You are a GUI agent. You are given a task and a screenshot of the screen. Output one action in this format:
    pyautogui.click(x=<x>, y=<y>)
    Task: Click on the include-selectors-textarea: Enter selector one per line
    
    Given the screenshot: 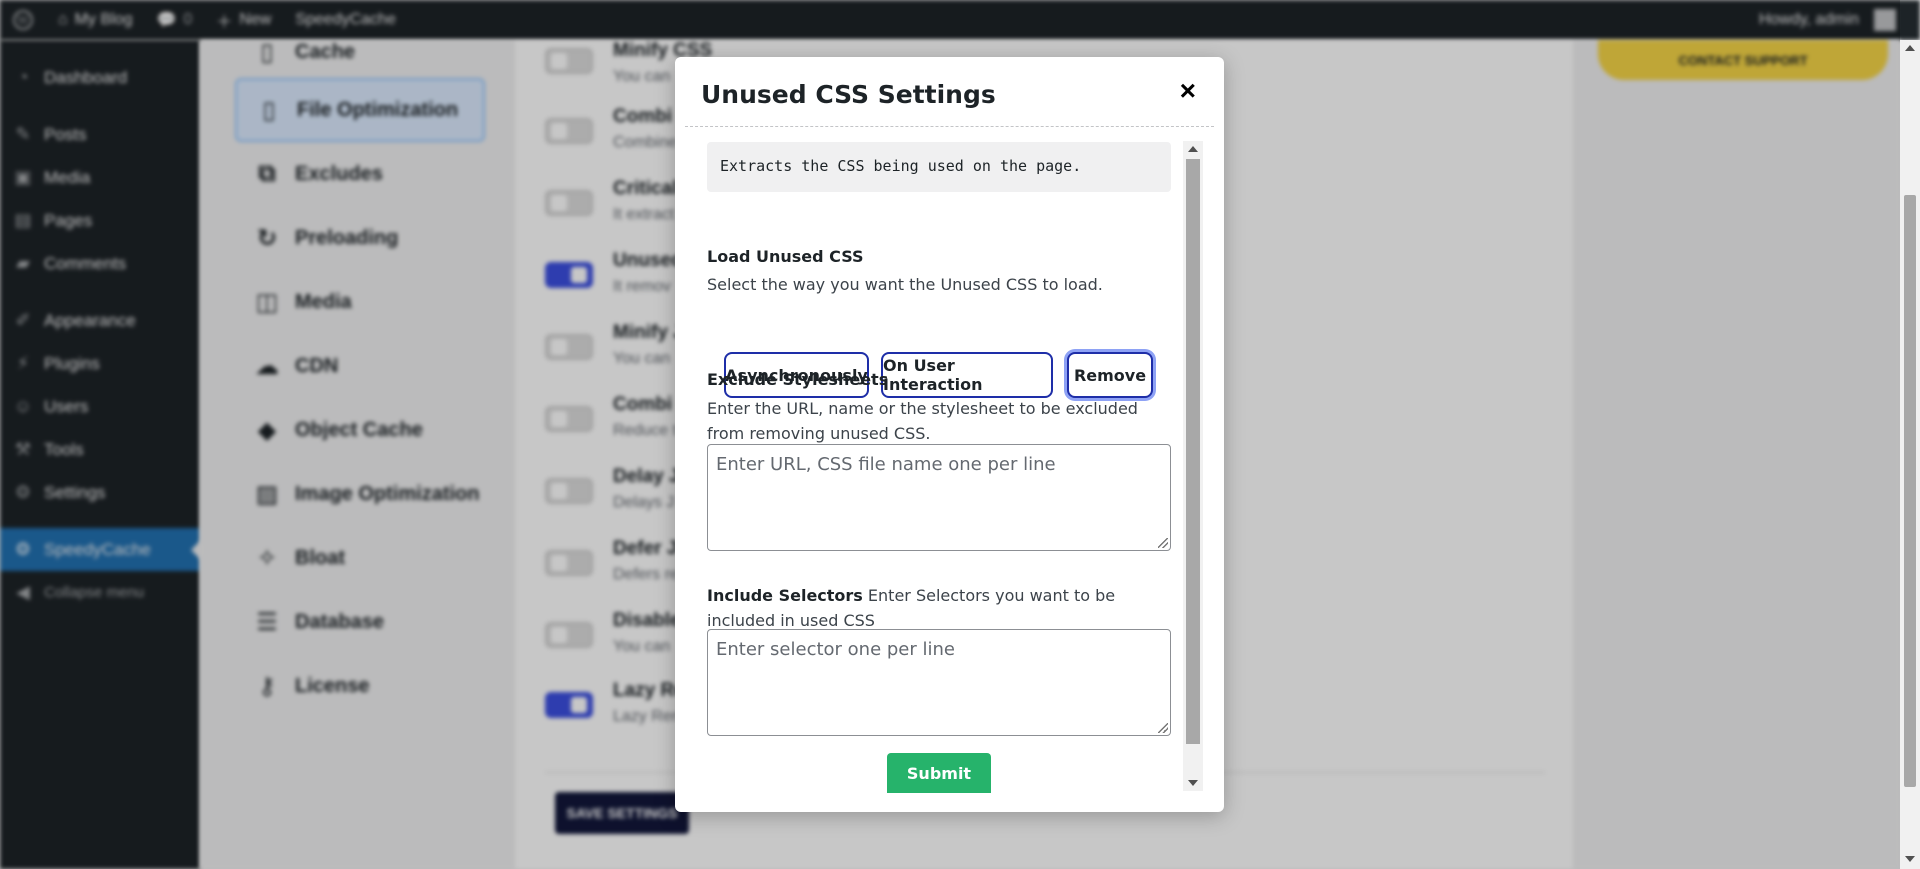 What is the action you would take?
    pyautogui.click(x=939, y=682)
    